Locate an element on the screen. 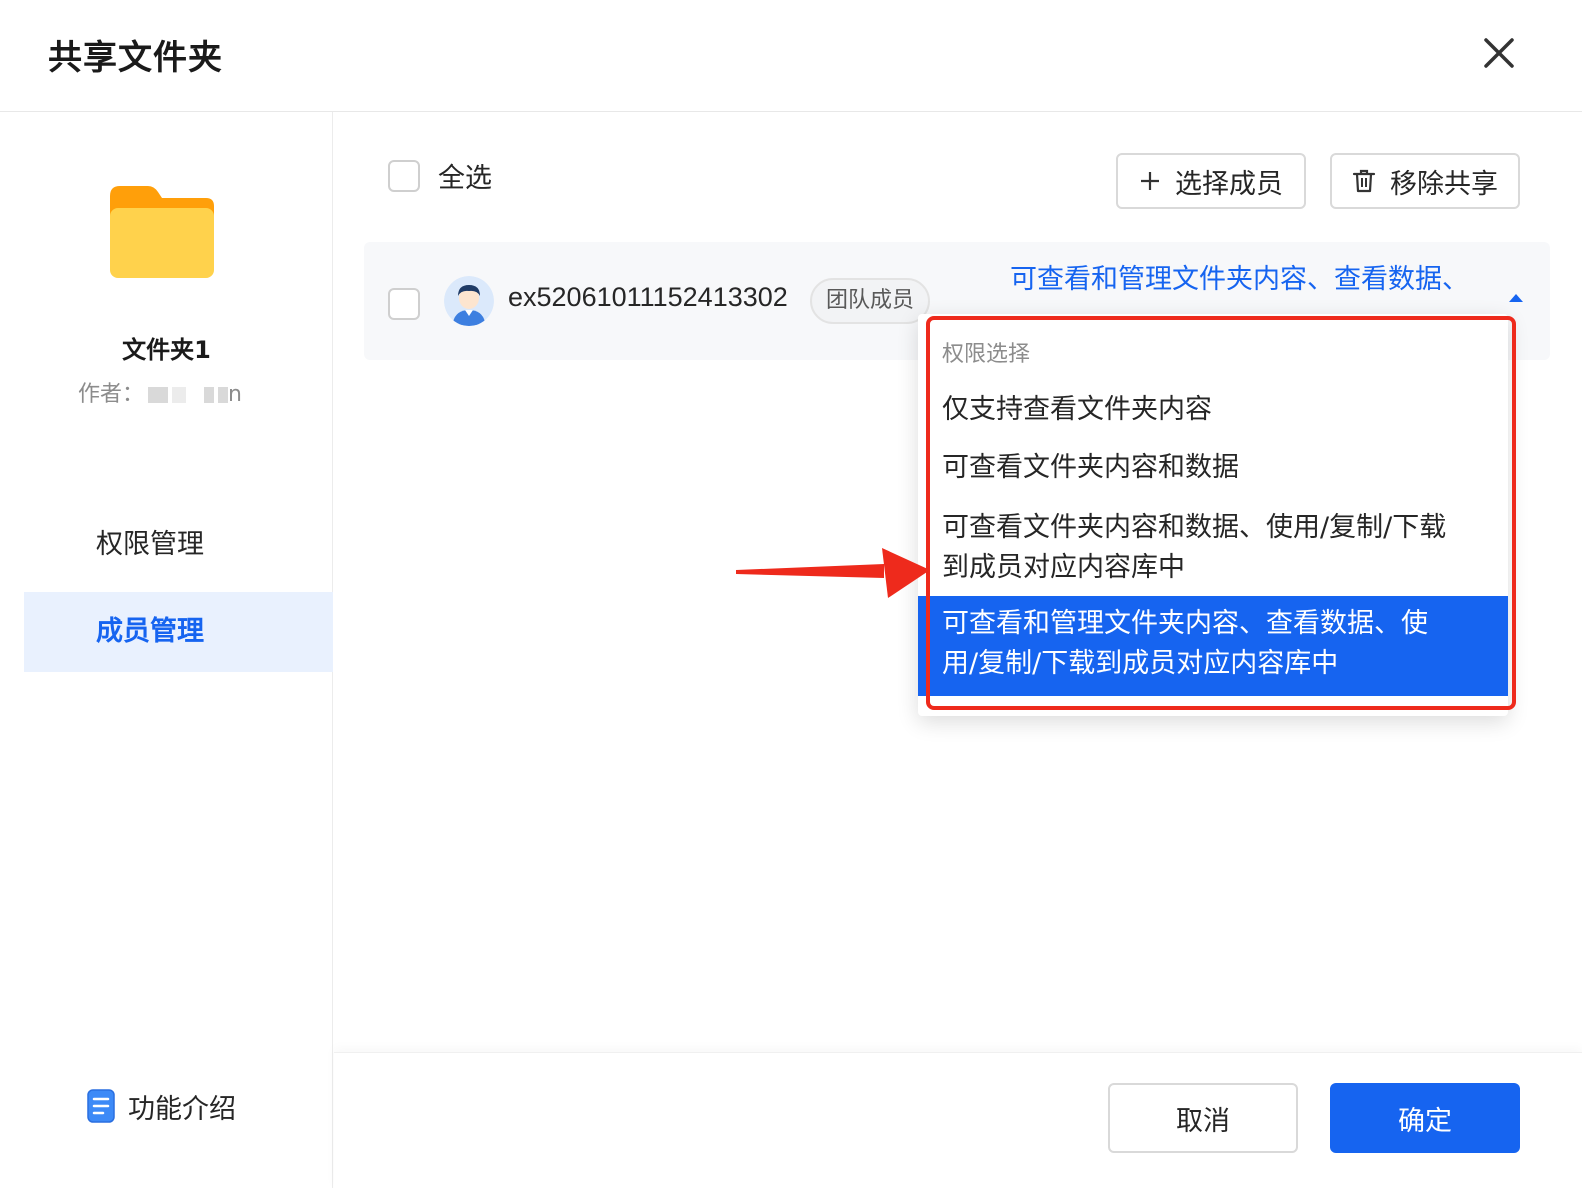 This screenshot has height=1188, width=1582. annotation-arrow-icon is located at coordinates (833, 573).